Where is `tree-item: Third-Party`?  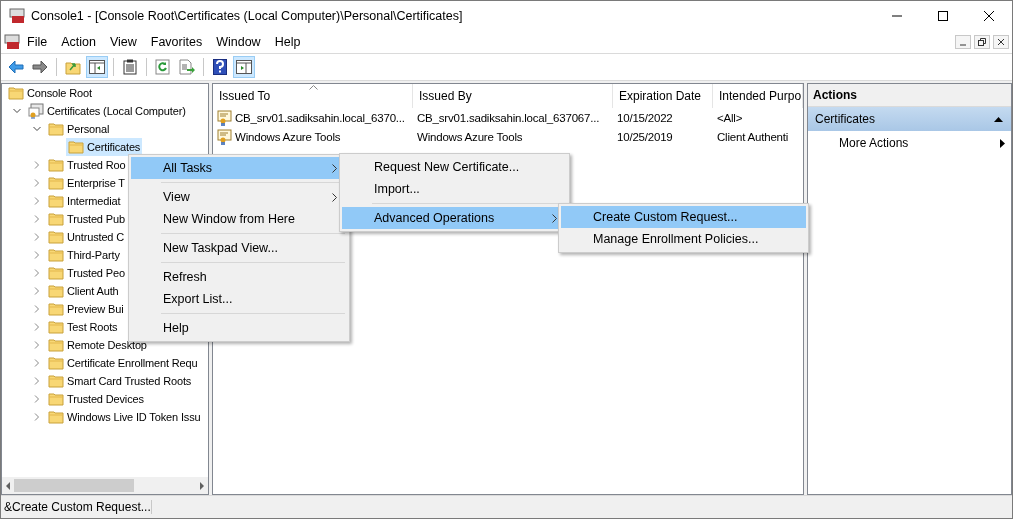
tree-item: Third-Party is located at coordinates (84, 255).